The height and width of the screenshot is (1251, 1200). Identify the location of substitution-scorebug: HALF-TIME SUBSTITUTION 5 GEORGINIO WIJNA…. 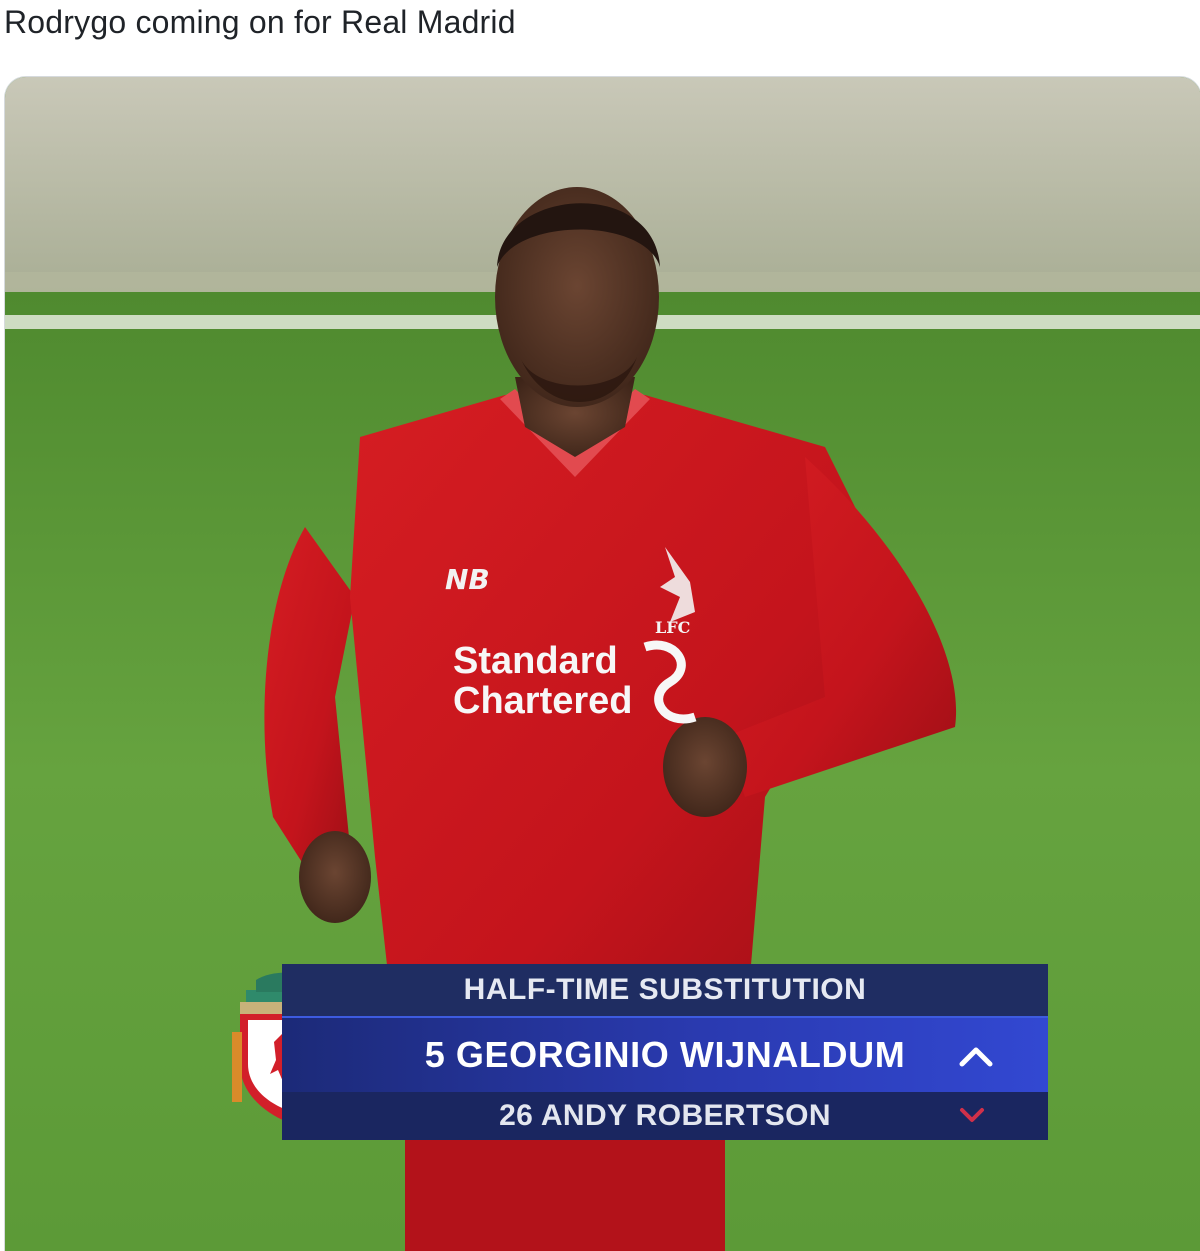
(665, 1052).